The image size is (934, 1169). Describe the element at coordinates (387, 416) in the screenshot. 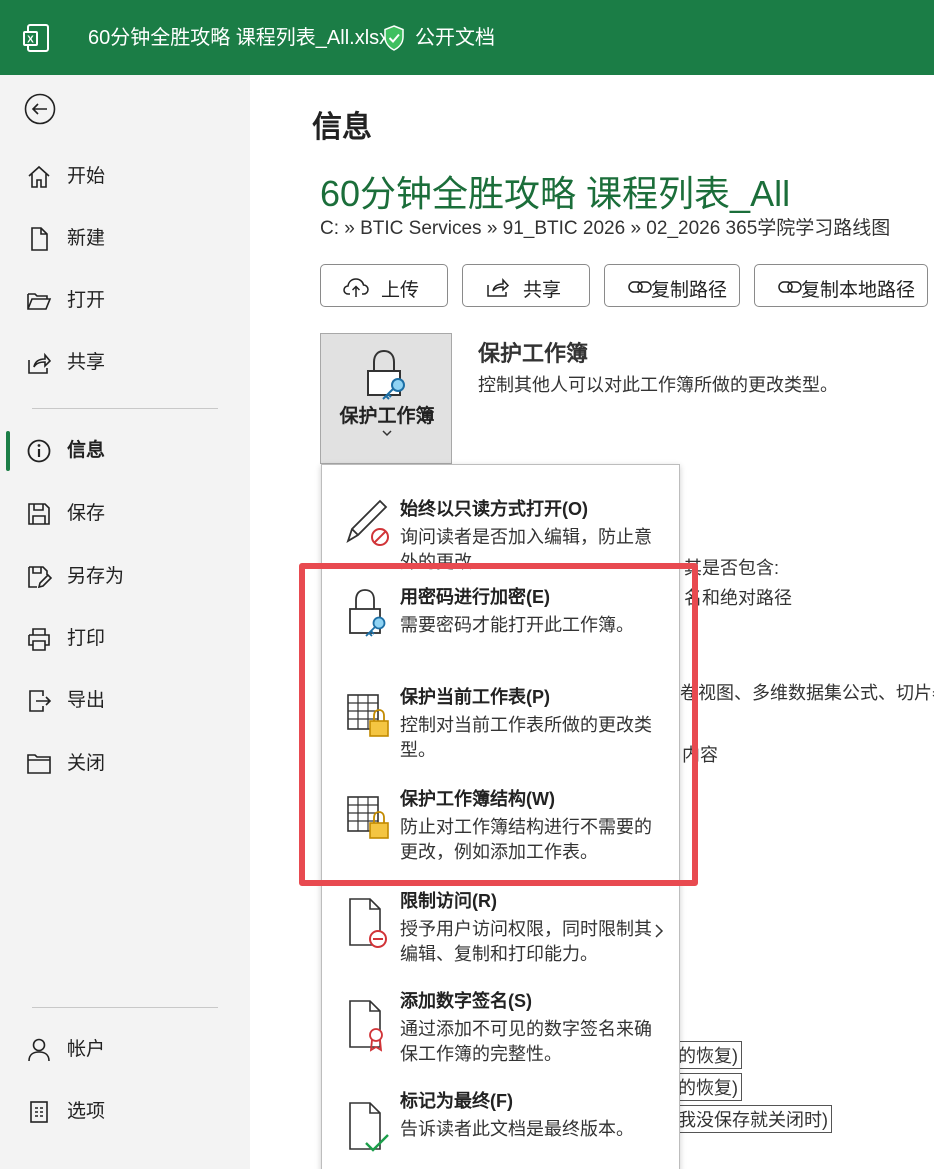

I see `protect-workbook-label: 保护工作簿` at that location.